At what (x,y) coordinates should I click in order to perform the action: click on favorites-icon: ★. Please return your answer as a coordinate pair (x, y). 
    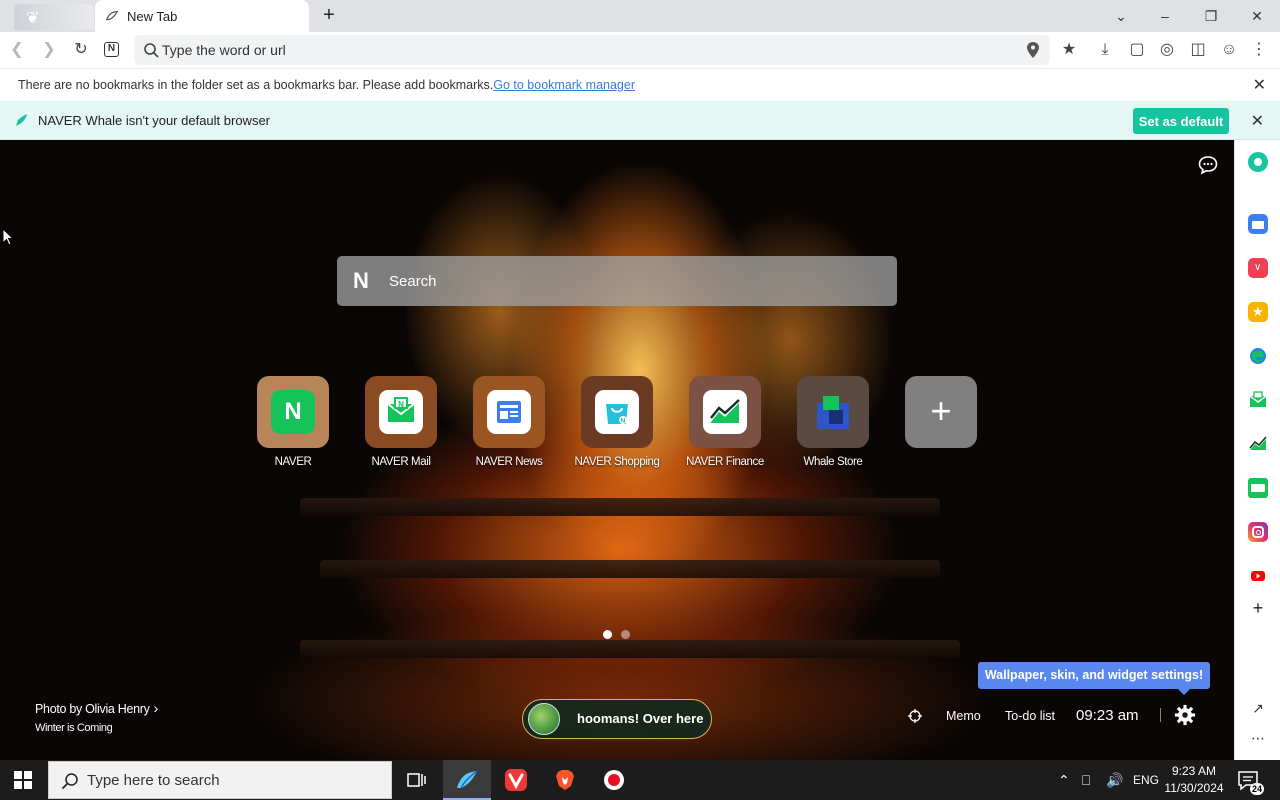
    Looking at the image, I should click on (1069, 50).